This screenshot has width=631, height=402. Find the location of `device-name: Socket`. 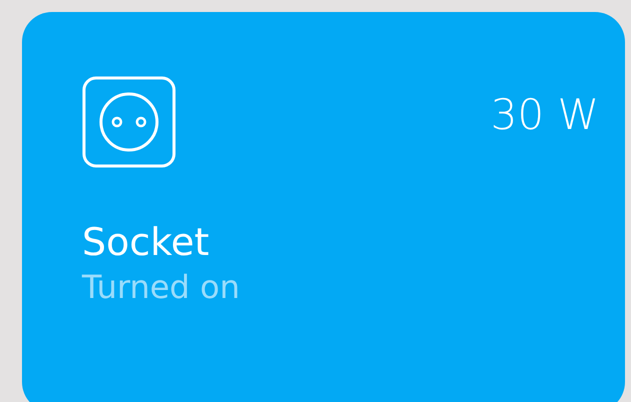

device-name: Socket is located at coordinates (146, 243).